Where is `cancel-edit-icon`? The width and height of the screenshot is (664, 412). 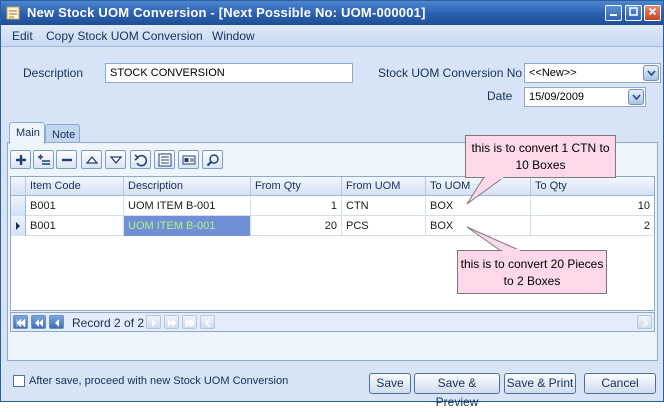
cancel-edit-icon is located at coordinates (207, 323).